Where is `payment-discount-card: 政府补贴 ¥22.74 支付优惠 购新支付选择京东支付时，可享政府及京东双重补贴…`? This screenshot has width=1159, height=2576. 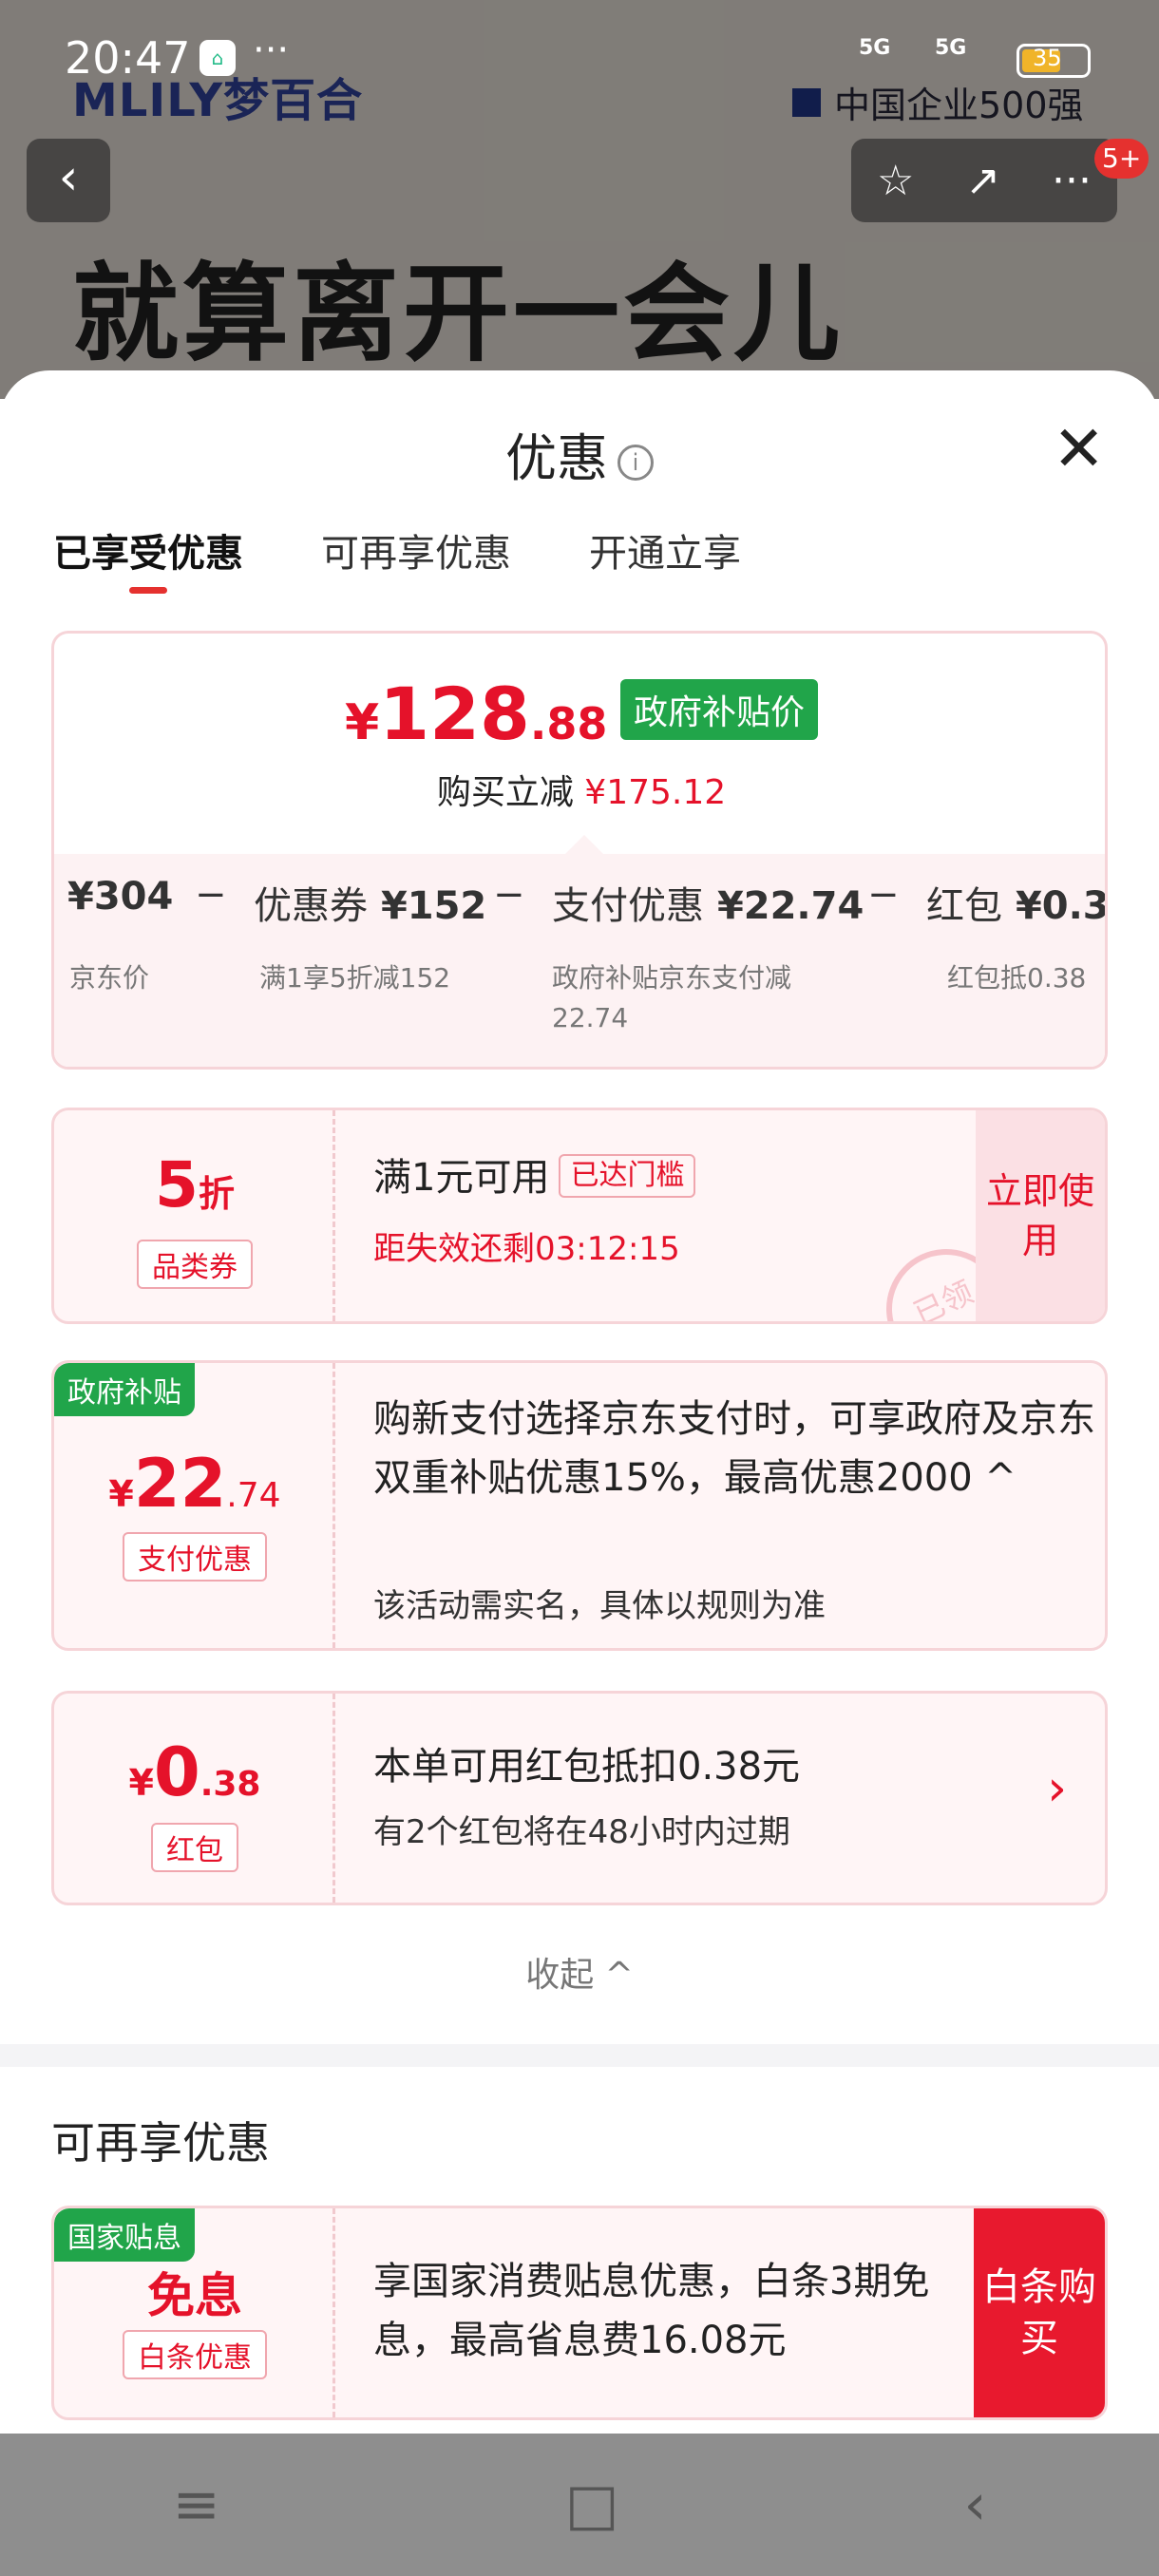 payment-discount-card: 政府补贴 ¥22.74 支付优惠 购新支付选择京东支付时，可享政府及京东双重补贴… is located at coordinates (579, 1505).